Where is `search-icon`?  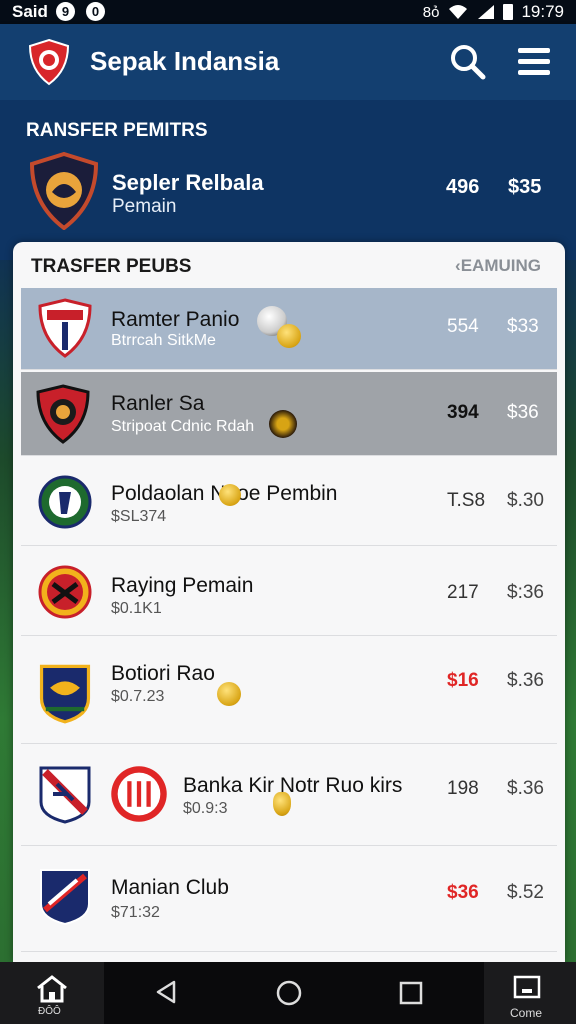 search-icon is located at coordinates (468, 62).